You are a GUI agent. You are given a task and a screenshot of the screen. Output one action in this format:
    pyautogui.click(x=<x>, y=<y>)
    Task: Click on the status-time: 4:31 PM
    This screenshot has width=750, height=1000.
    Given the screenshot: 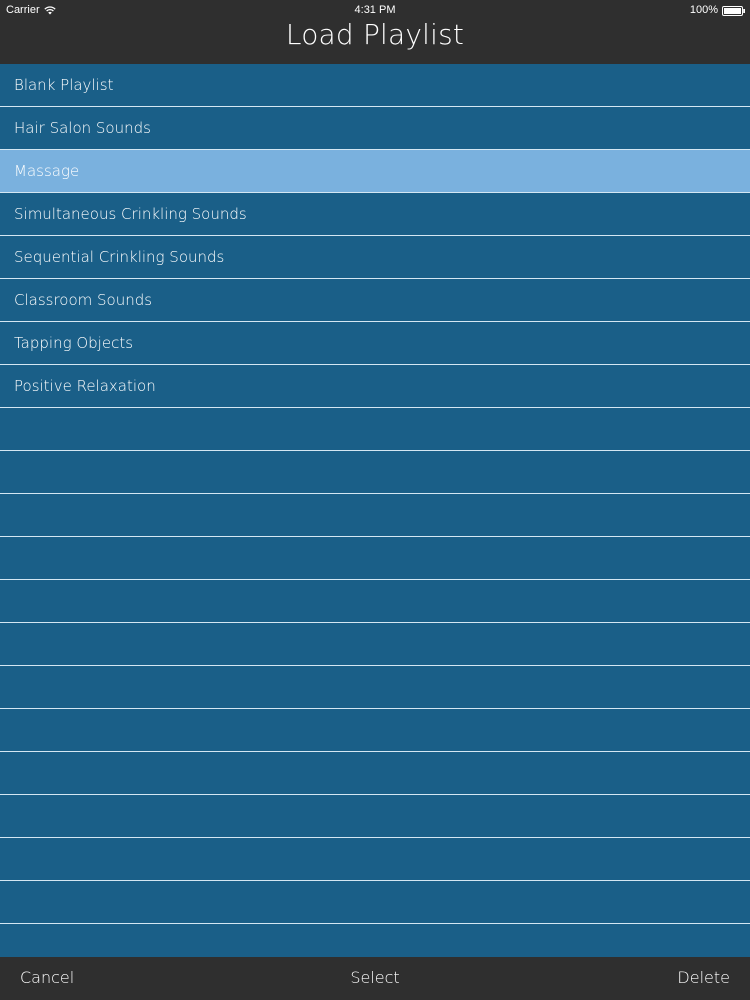 What is the action you would take?
    pyautogui.click(x=375, y=10)
    